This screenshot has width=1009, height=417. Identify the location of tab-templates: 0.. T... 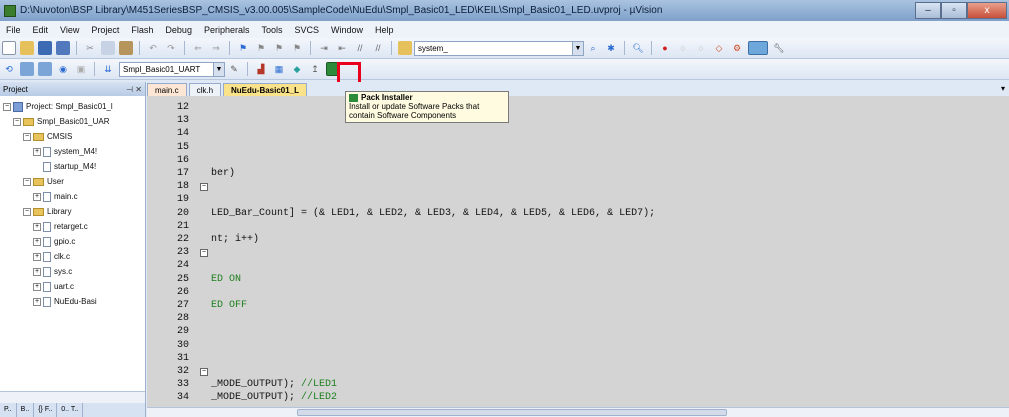
(70, 410).